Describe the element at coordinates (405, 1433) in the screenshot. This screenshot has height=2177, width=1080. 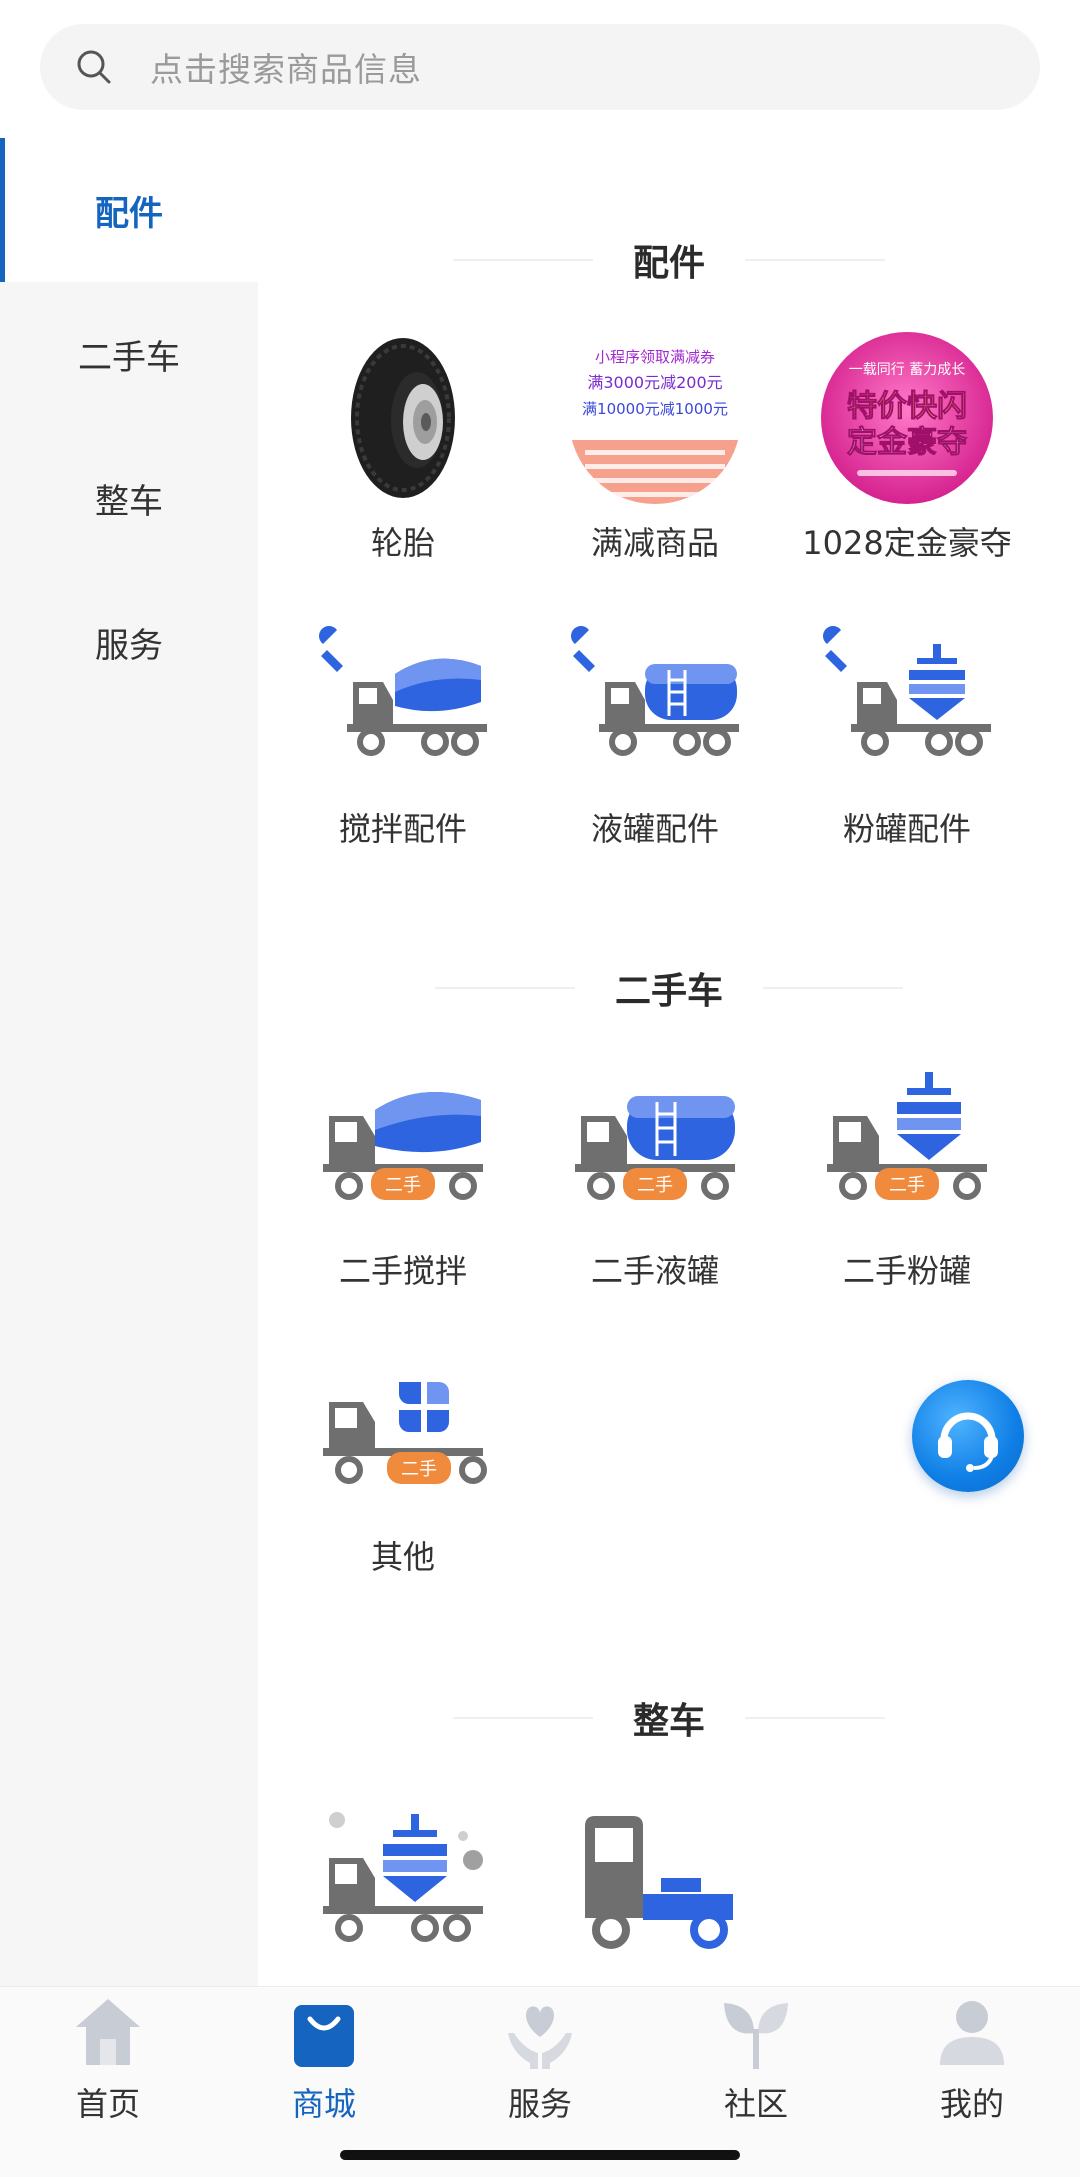
I see `used-other-truck-icon: 二手` at that location.